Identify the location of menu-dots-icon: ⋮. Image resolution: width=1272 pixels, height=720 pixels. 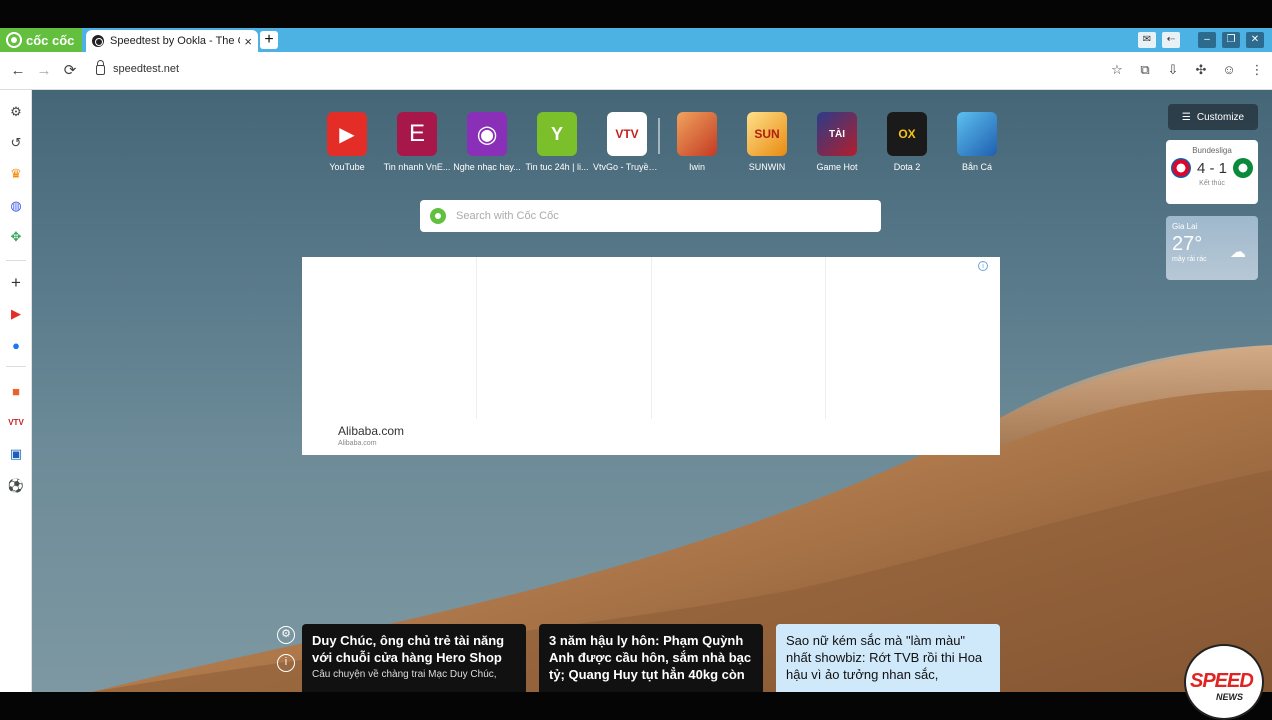
(1257, 70).